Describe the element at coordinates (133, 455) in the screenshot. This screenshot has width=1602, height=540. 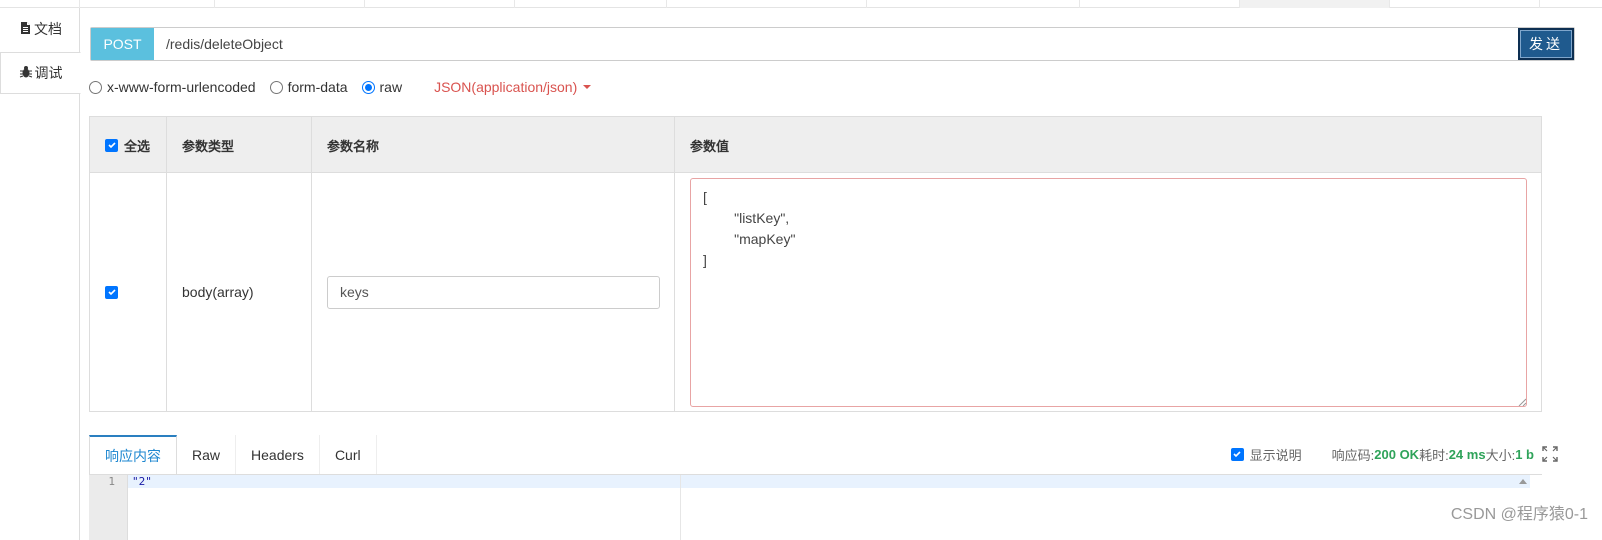
I see `tab-response-content: 响应内容` at that location.